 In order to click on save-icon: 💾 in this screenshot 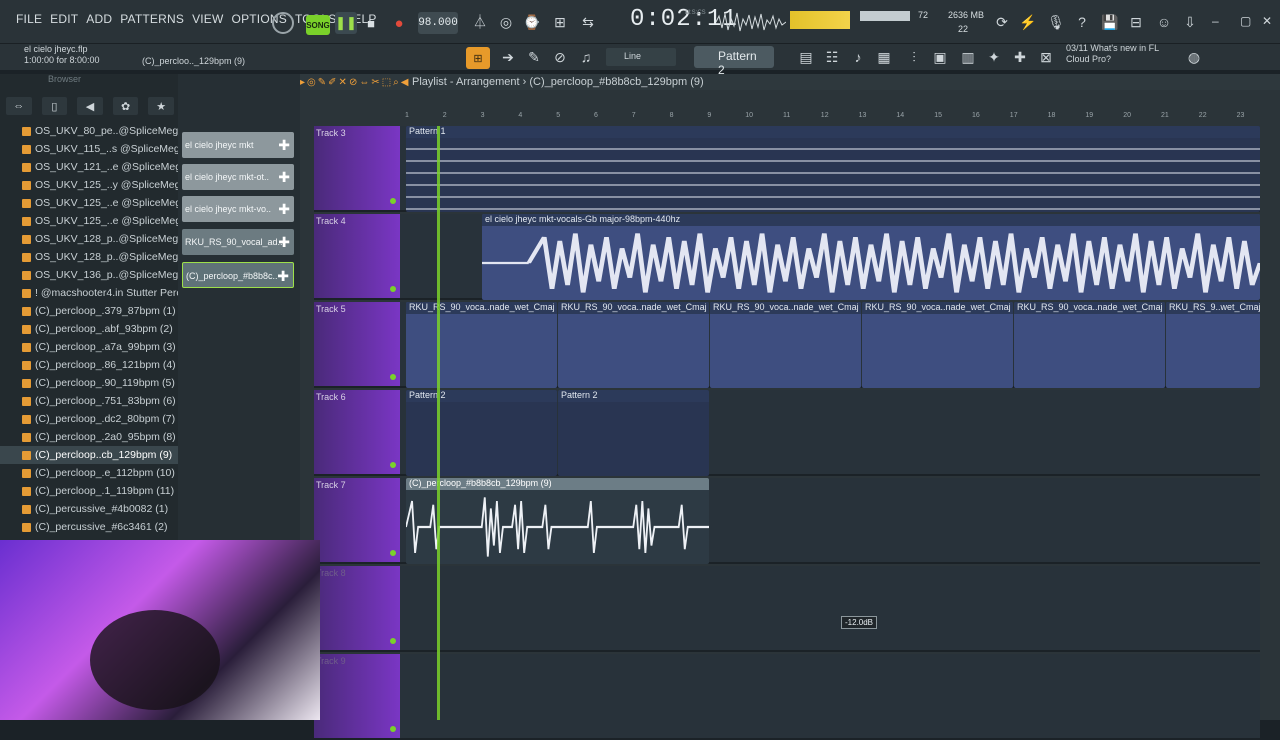, I will do `click(1110, 22)`.